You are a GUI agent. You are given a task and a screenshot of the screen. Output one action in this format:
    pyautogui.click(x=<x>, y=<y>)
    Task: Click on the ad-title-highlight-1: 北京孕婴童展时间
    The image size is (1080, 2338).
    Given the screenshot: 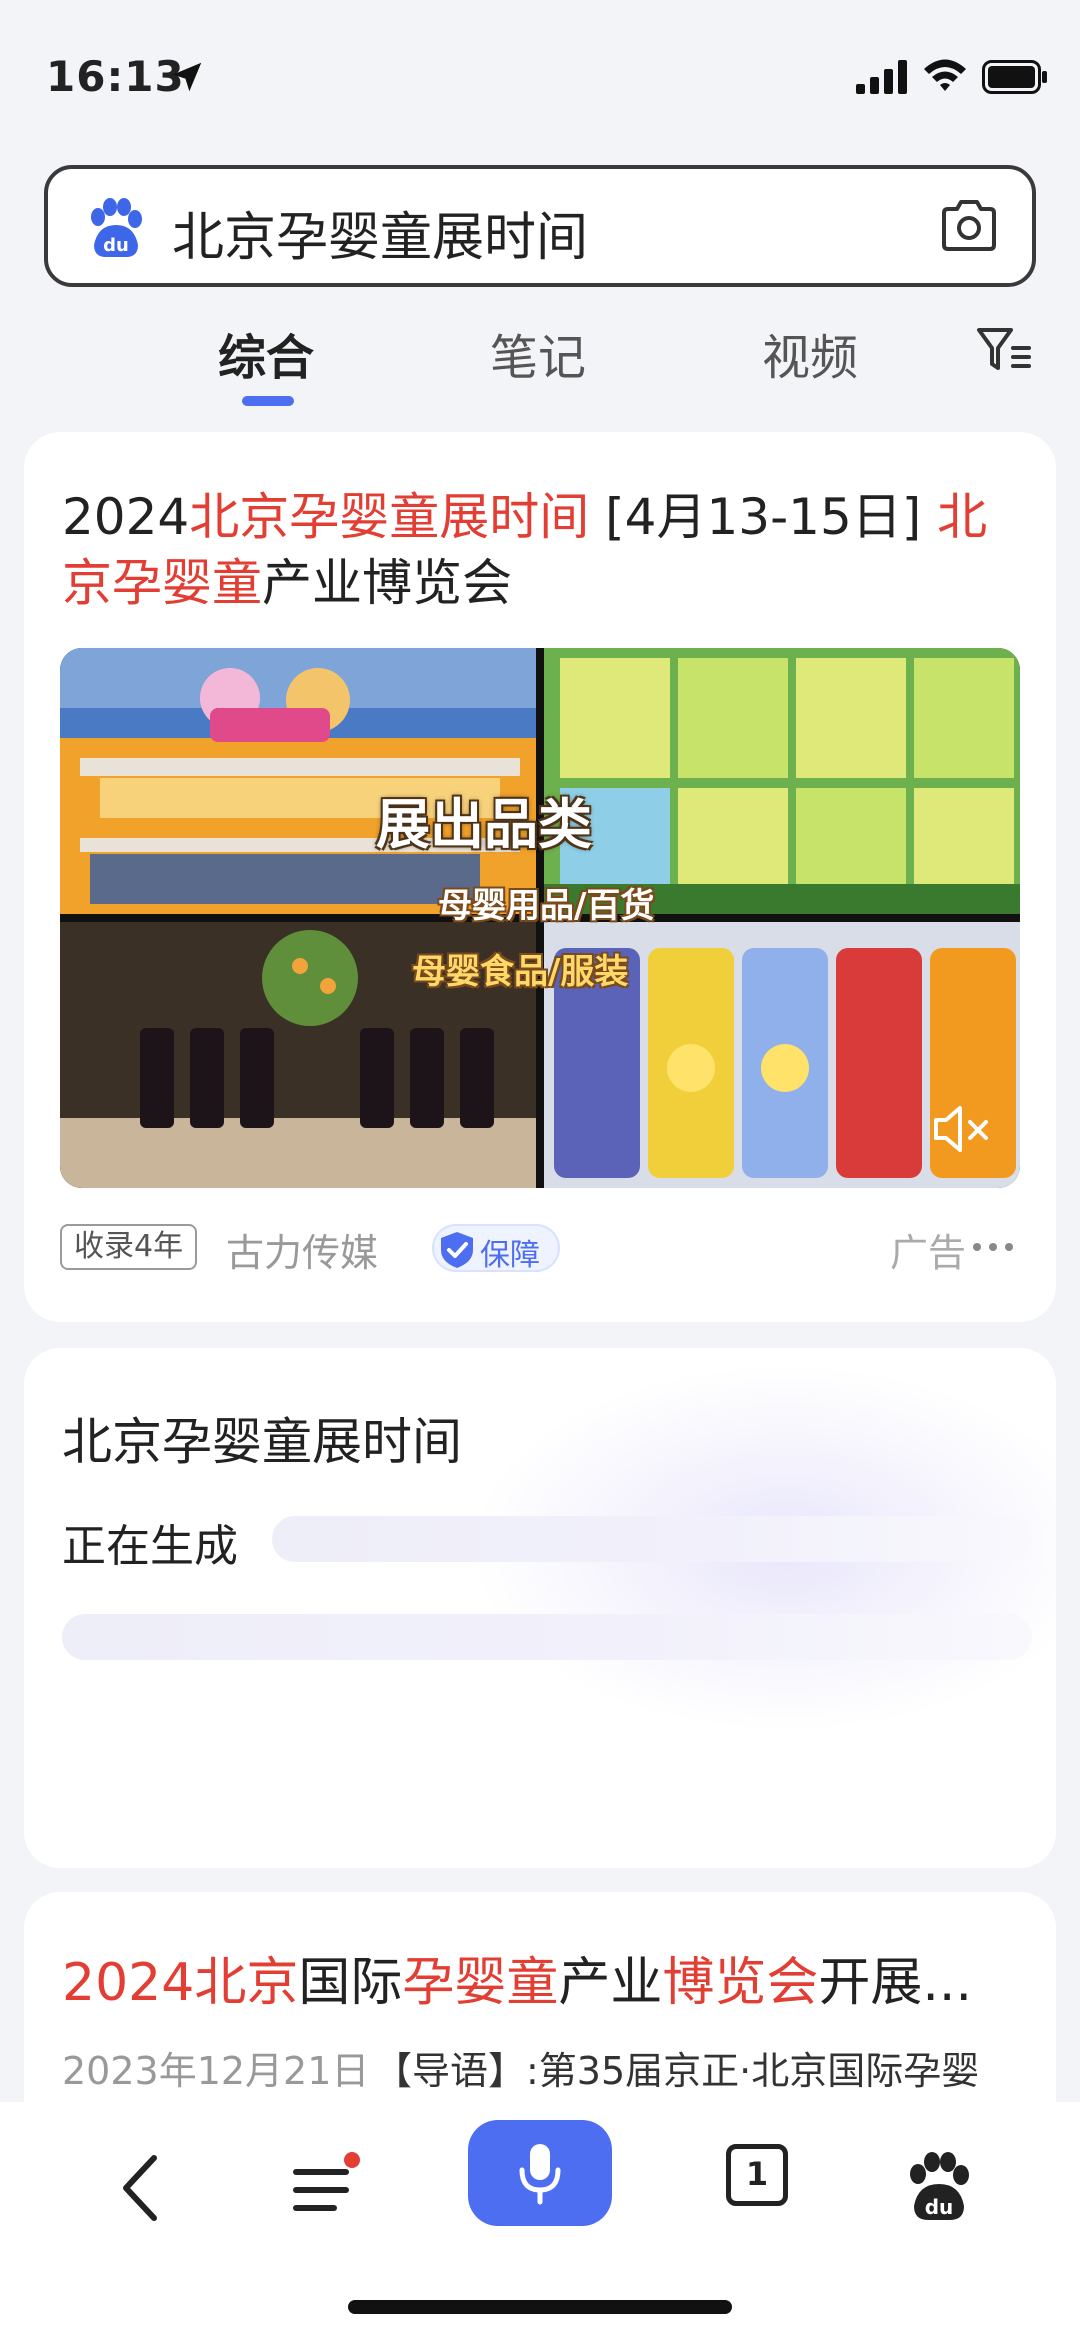 What is the action you would take?
    pyautogui.click(x=389, y=517)
    